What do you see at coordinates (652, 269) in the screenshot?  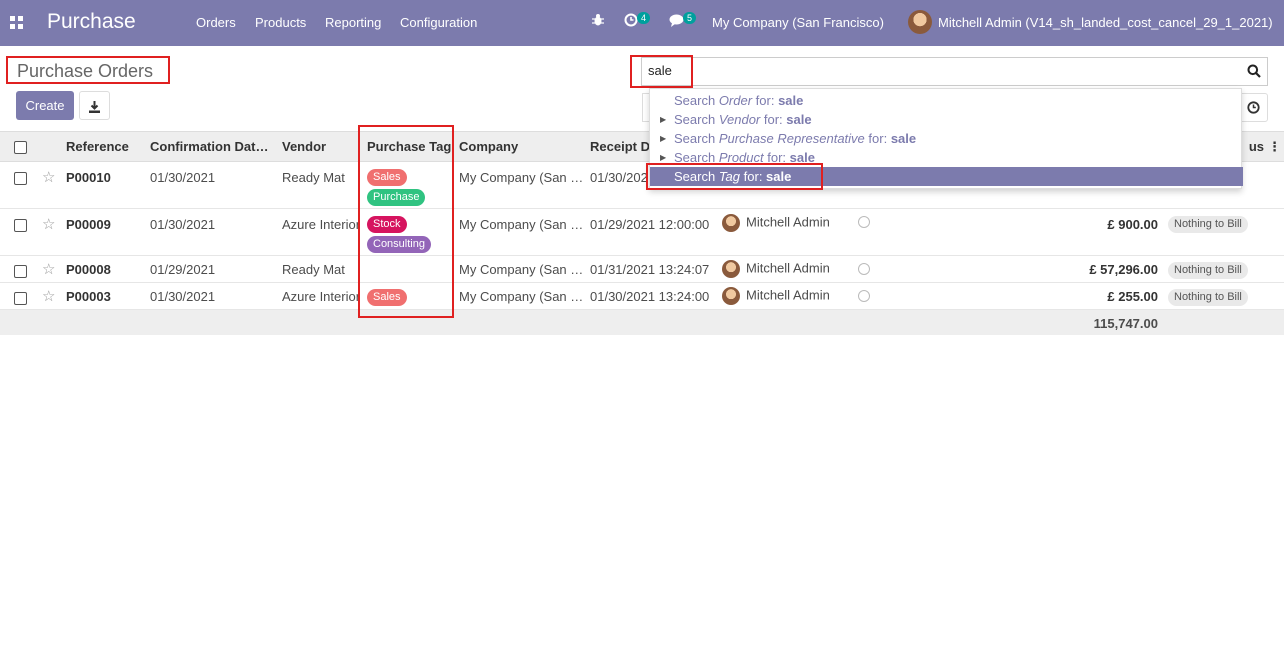 I see `cell-receipt-date: 01/31/2021 13:24:07` at bounding box center [652, 269].